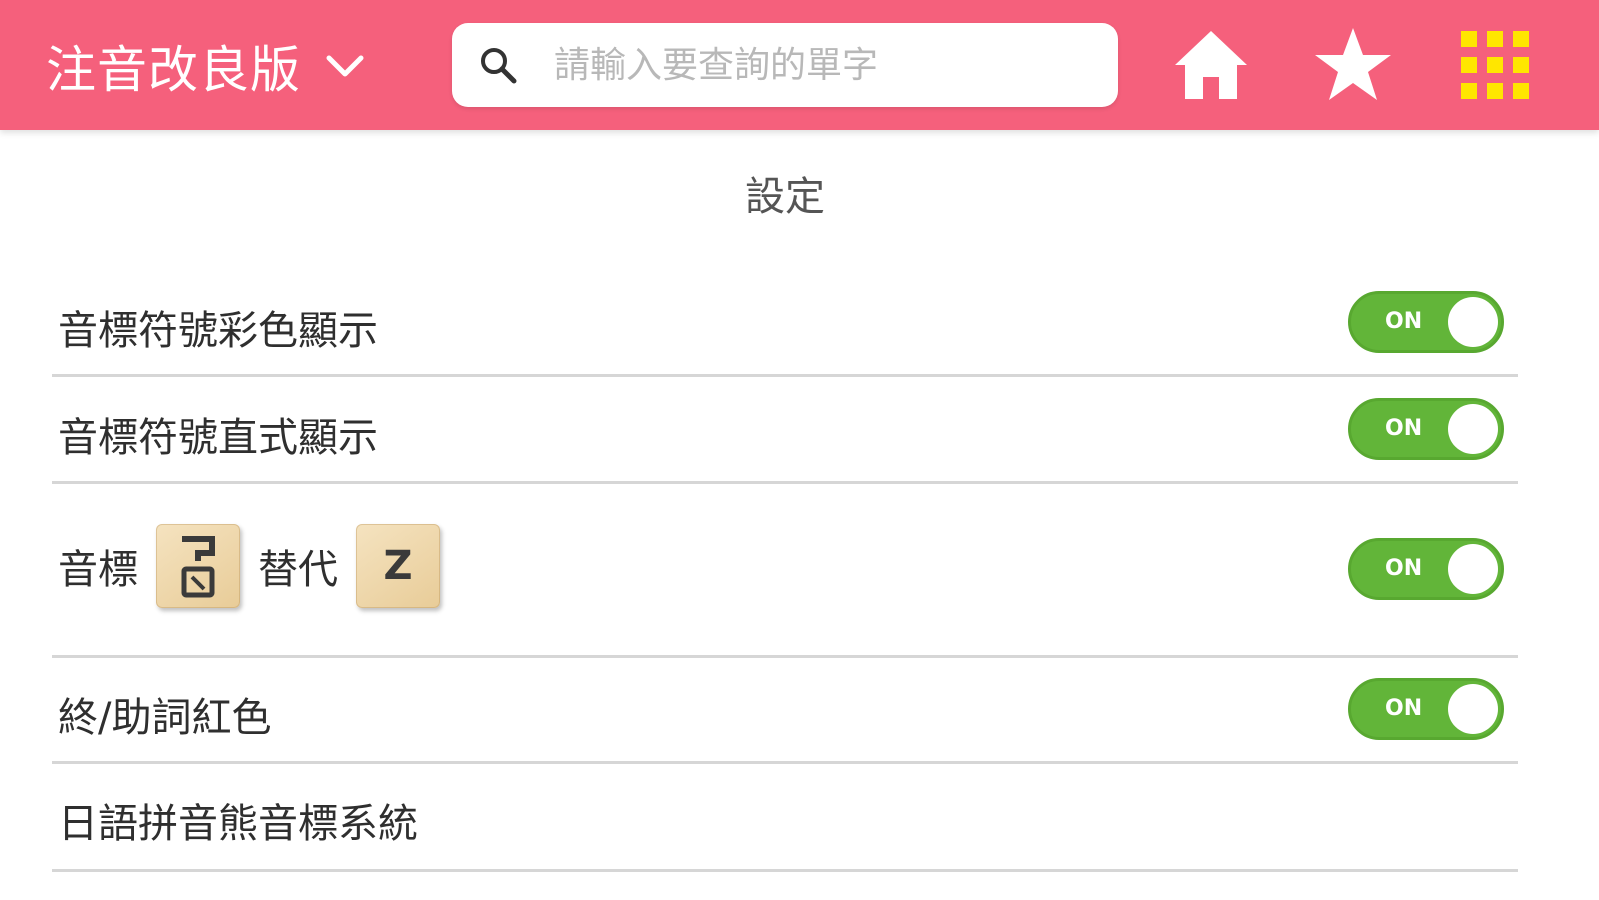 The image size is (1599, 900). What do you see at coordinates (98, 570) in the screenshot?
I see `setting-label-prefix: 音標` at bounding box center [98, 570].